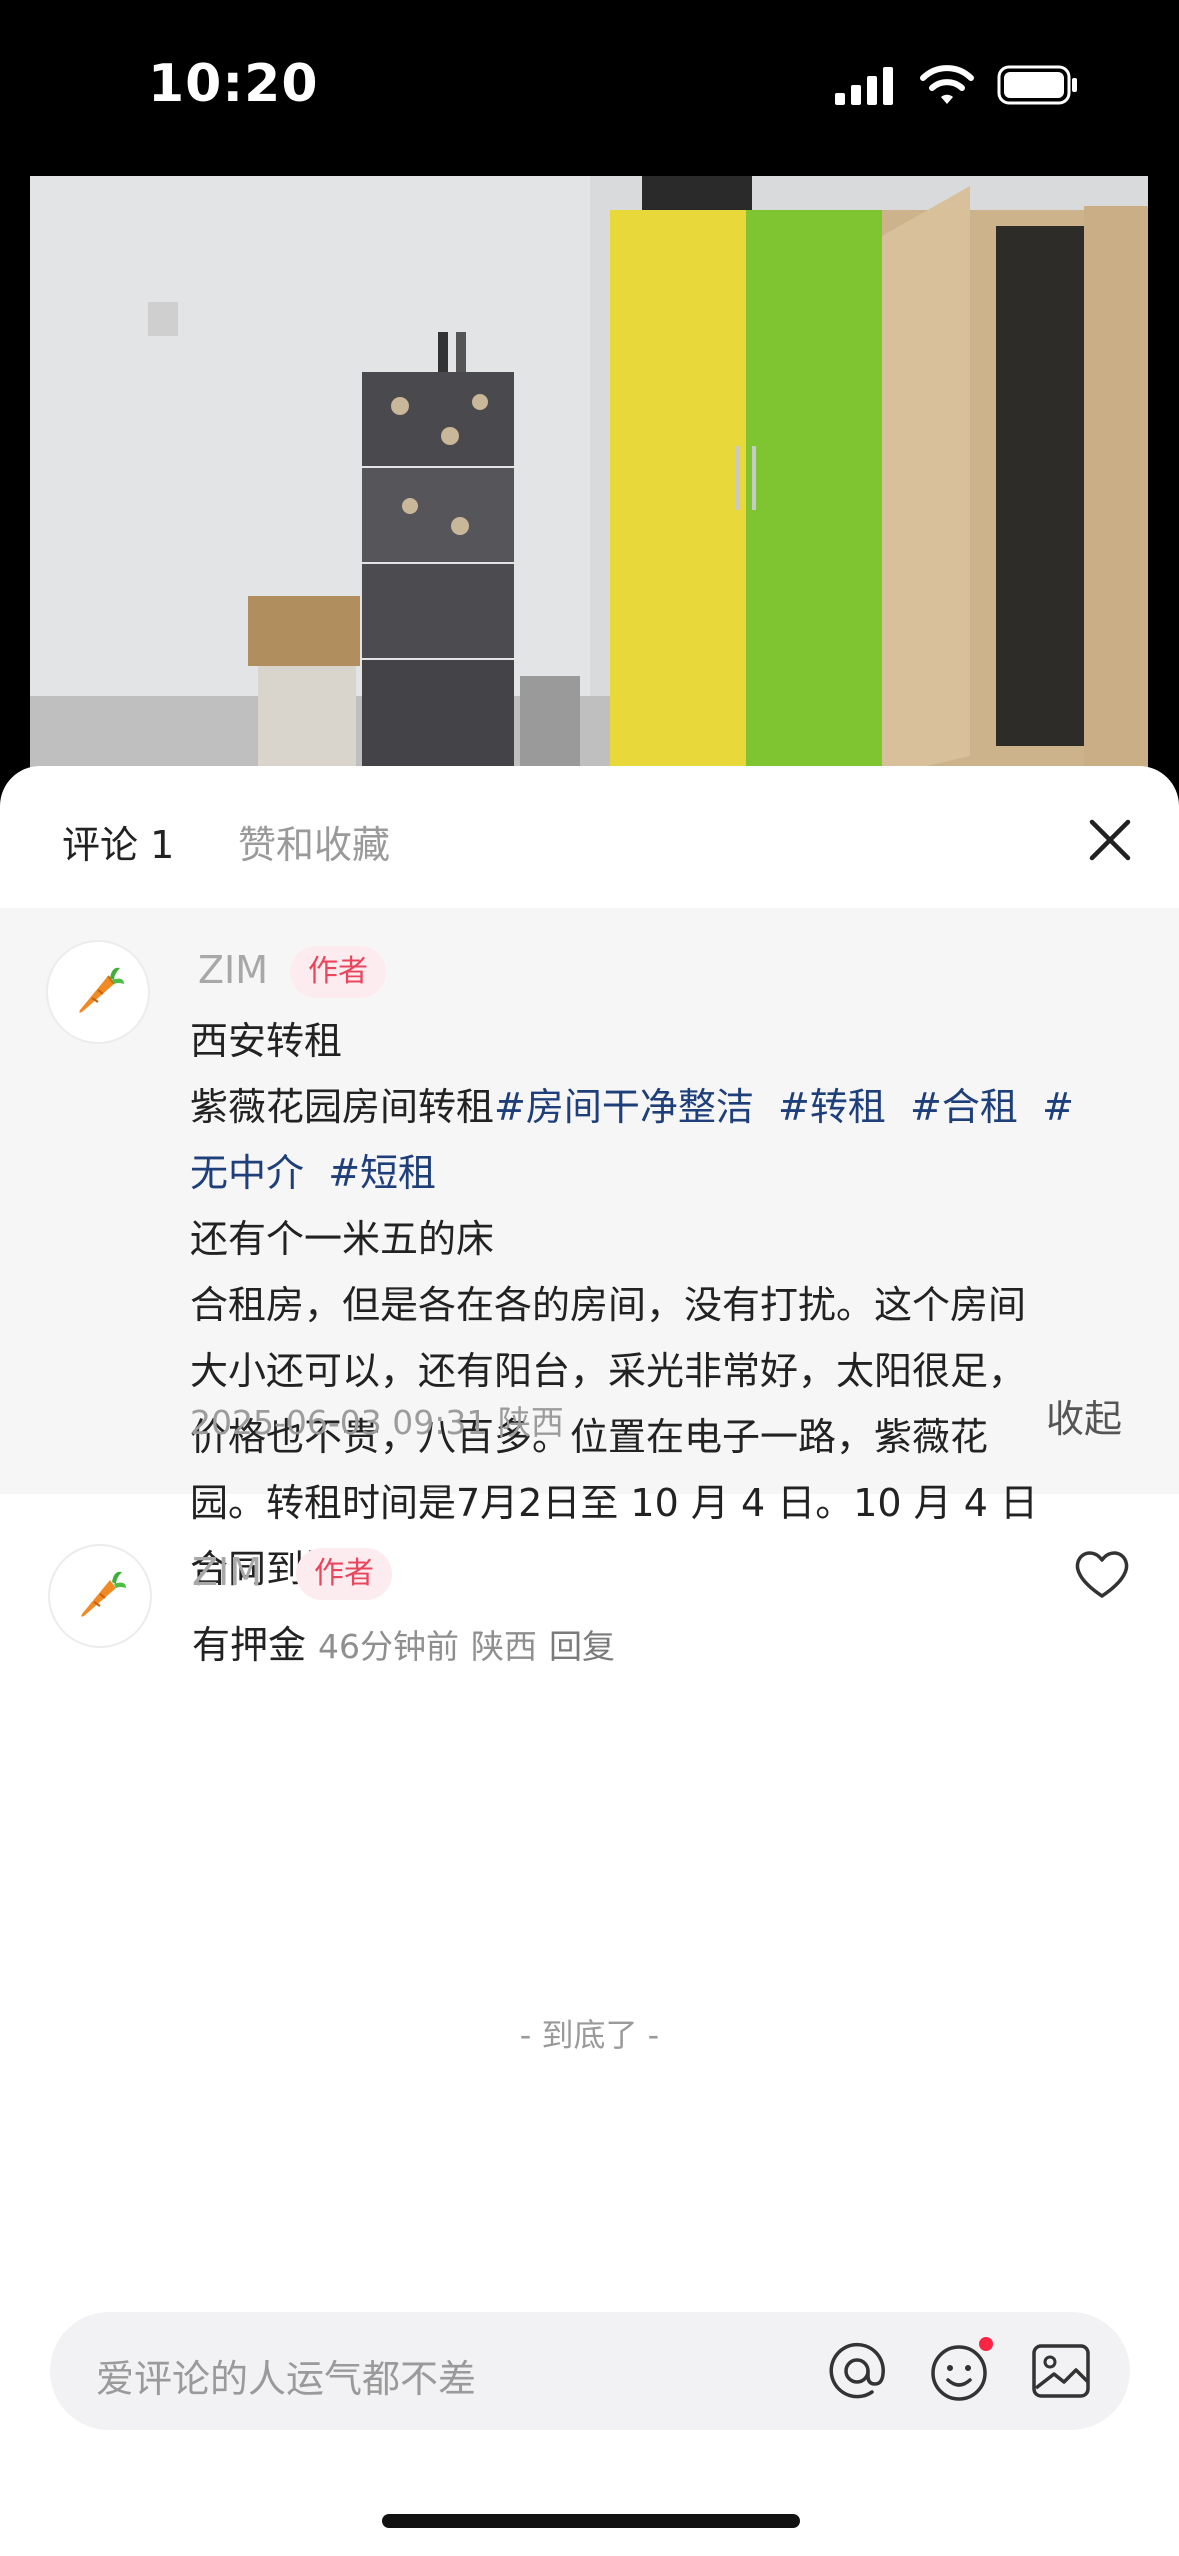 The image size is (1179, 2556). I want to click on battery-icon, so click(1037, 85).